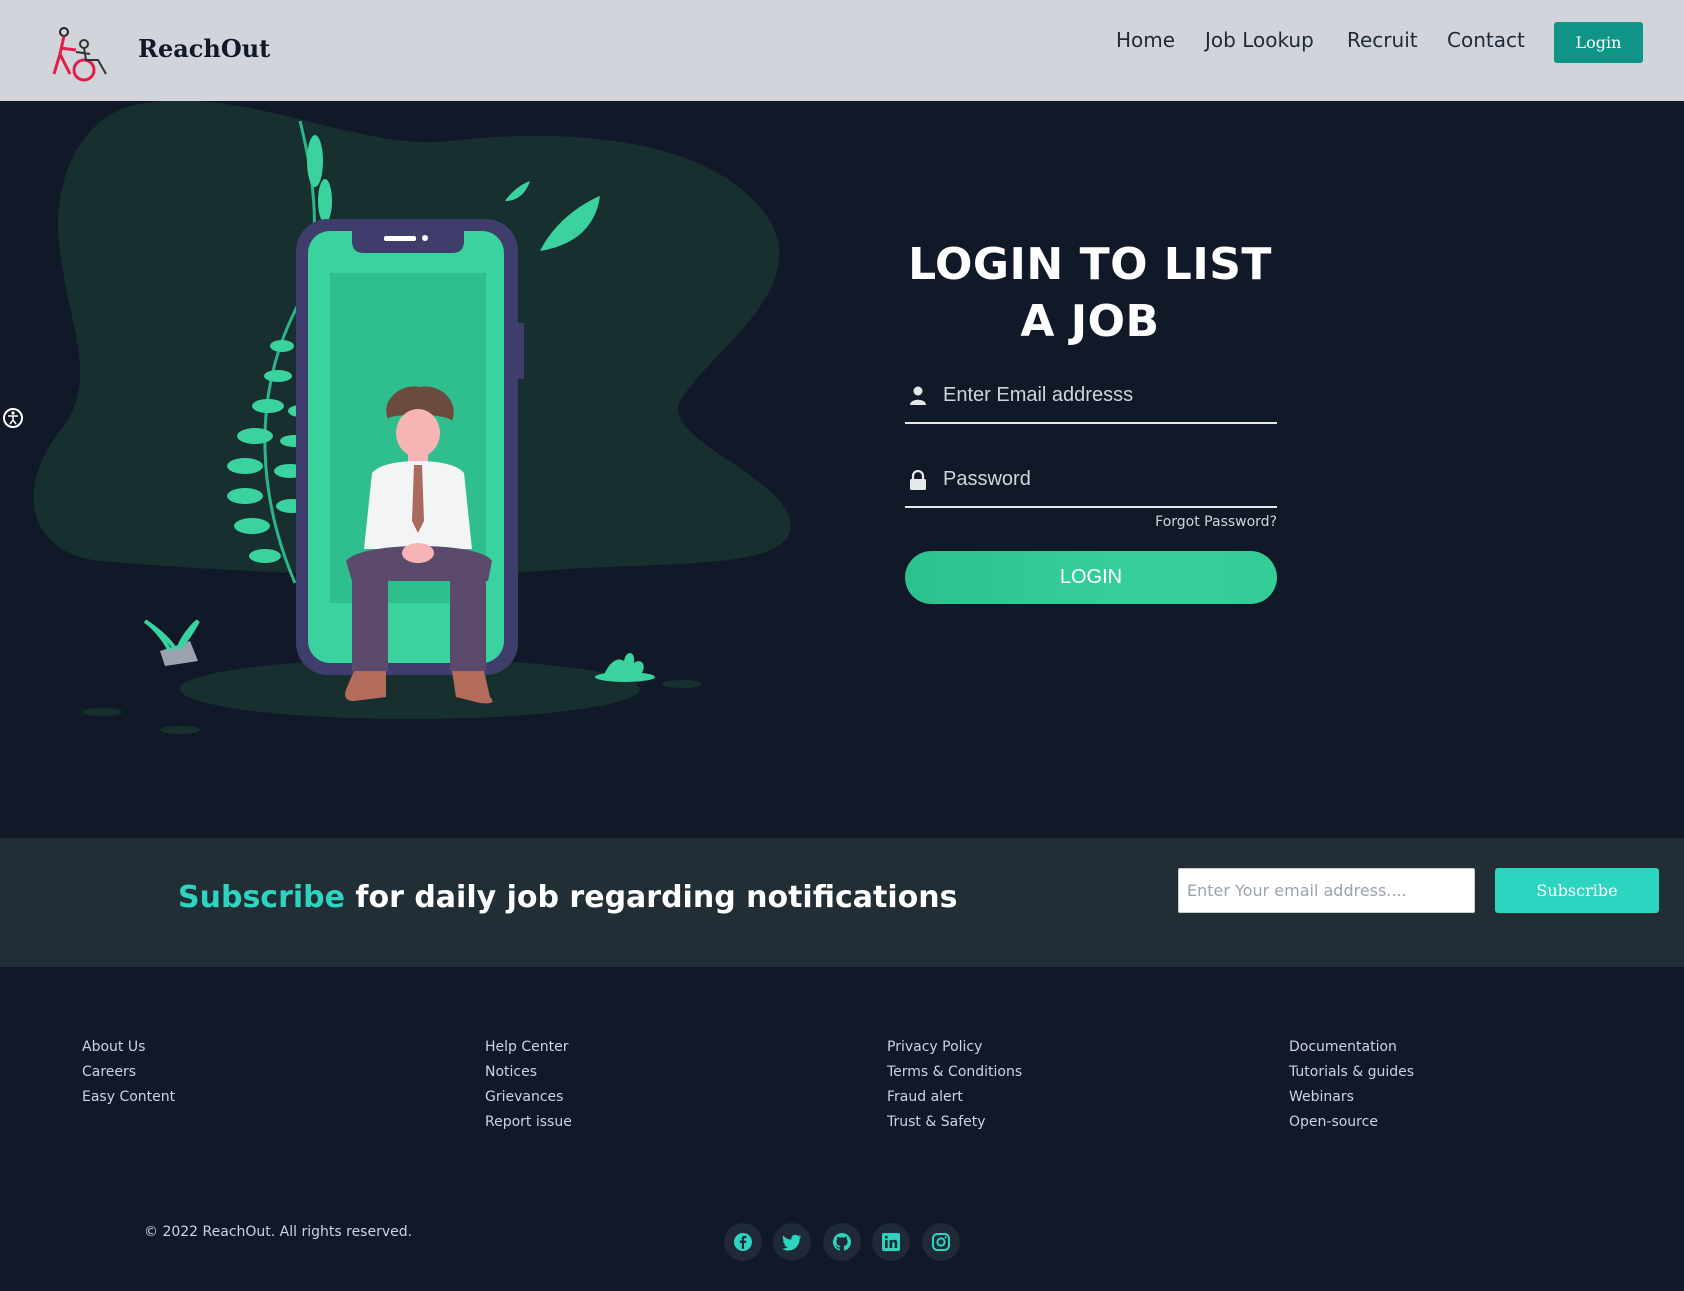 The width and height of the screenshot is (1684, 1291). I want to click on footer-link-careers: Careers, so click(128, 1072).